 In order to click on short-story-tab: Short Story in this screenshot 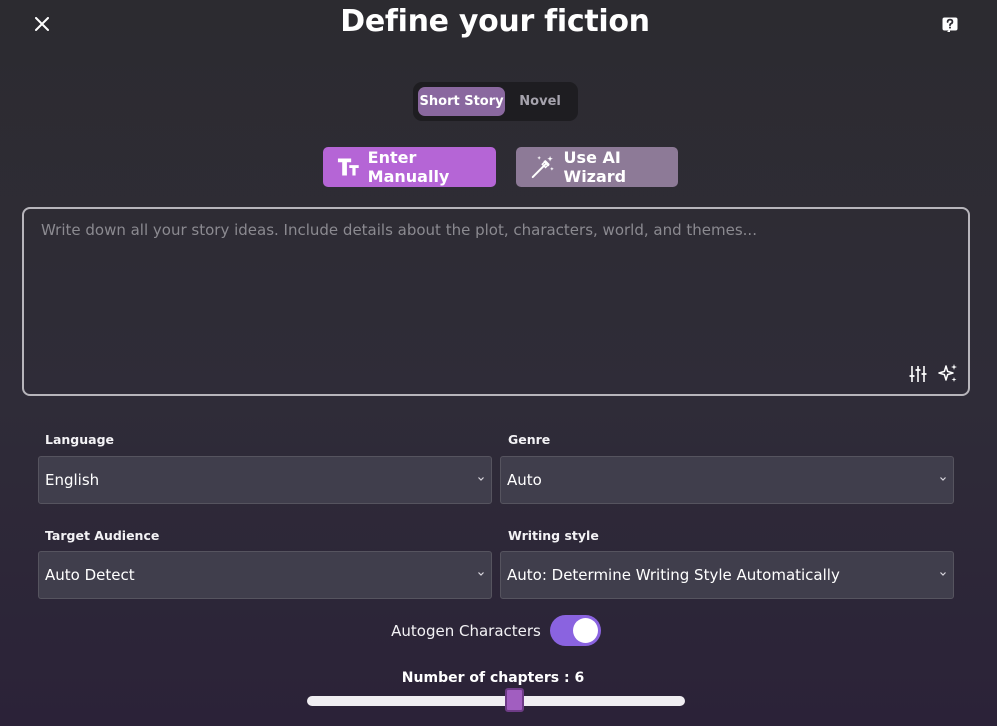, I will do `click(462, 101)`.